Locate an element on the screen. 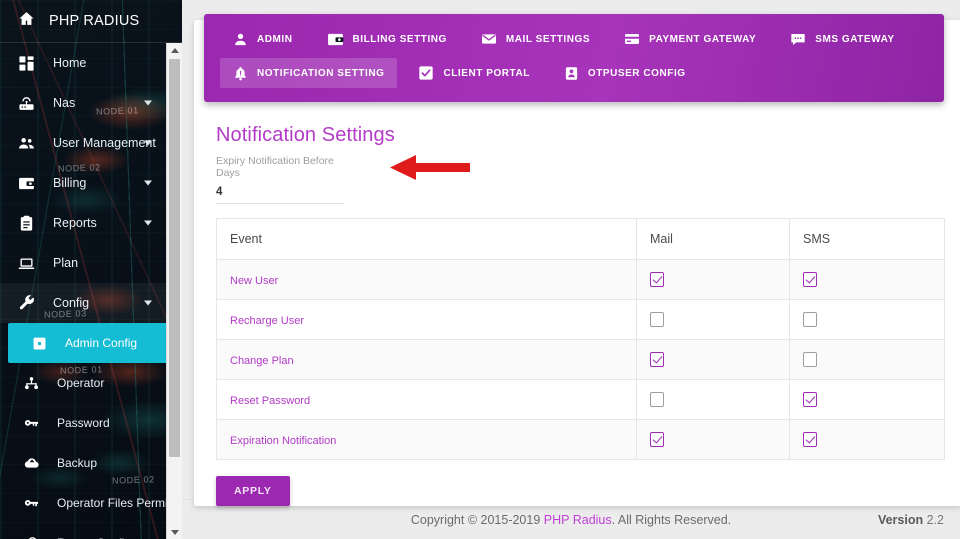 The image size is (960, 539). event-name-link: Reset Password is located at coordinates (270, 401).